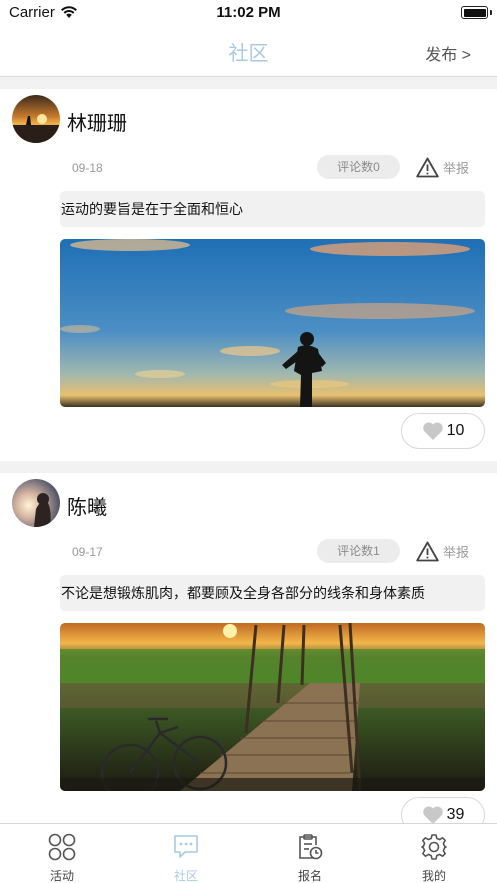 The width and height of the screenshot is (497, 883). I want to click on like-count: 10, so click(455, 430).